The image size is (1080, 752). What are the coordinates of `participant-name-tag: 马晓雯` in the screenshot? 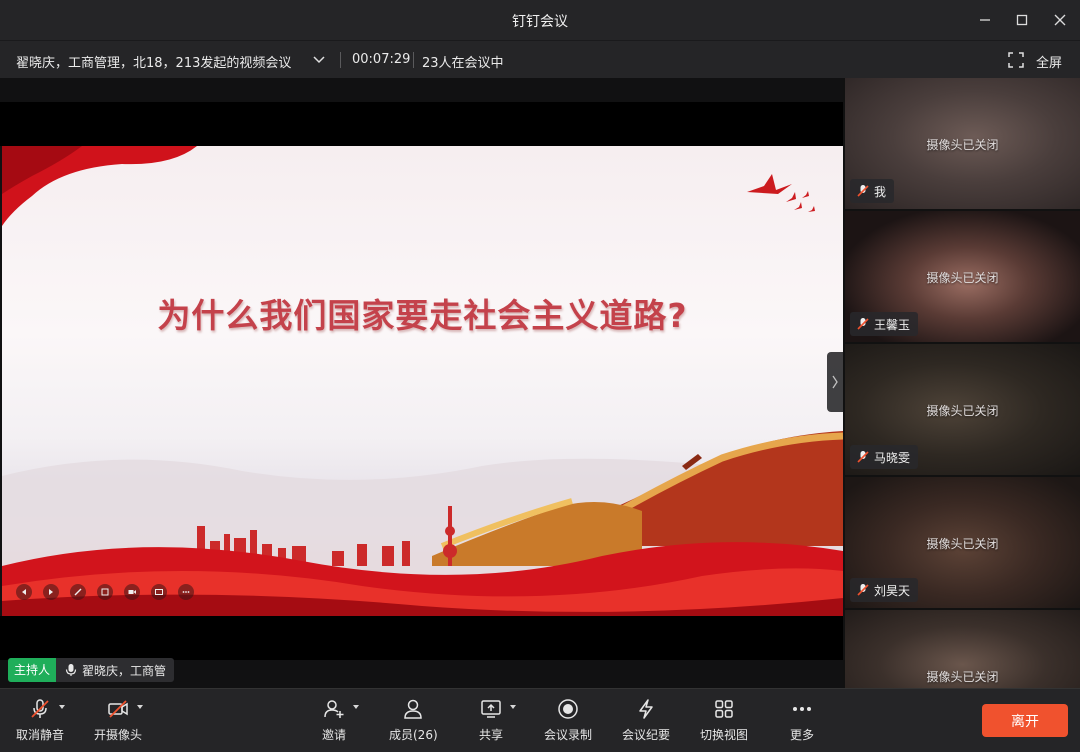 It's located at (884, 457).